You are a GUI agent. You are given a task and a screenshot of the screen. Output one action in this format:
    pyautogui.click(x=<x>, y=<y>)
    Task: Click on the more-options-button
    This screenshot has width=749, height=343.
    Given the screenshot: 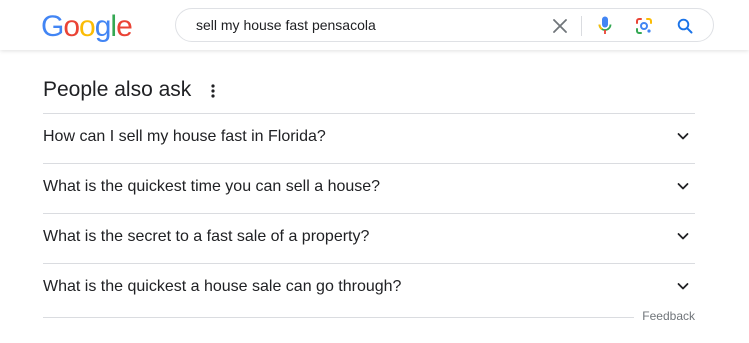 What is the action you would take?
    pyautogui.click(x=213, y=91)
    